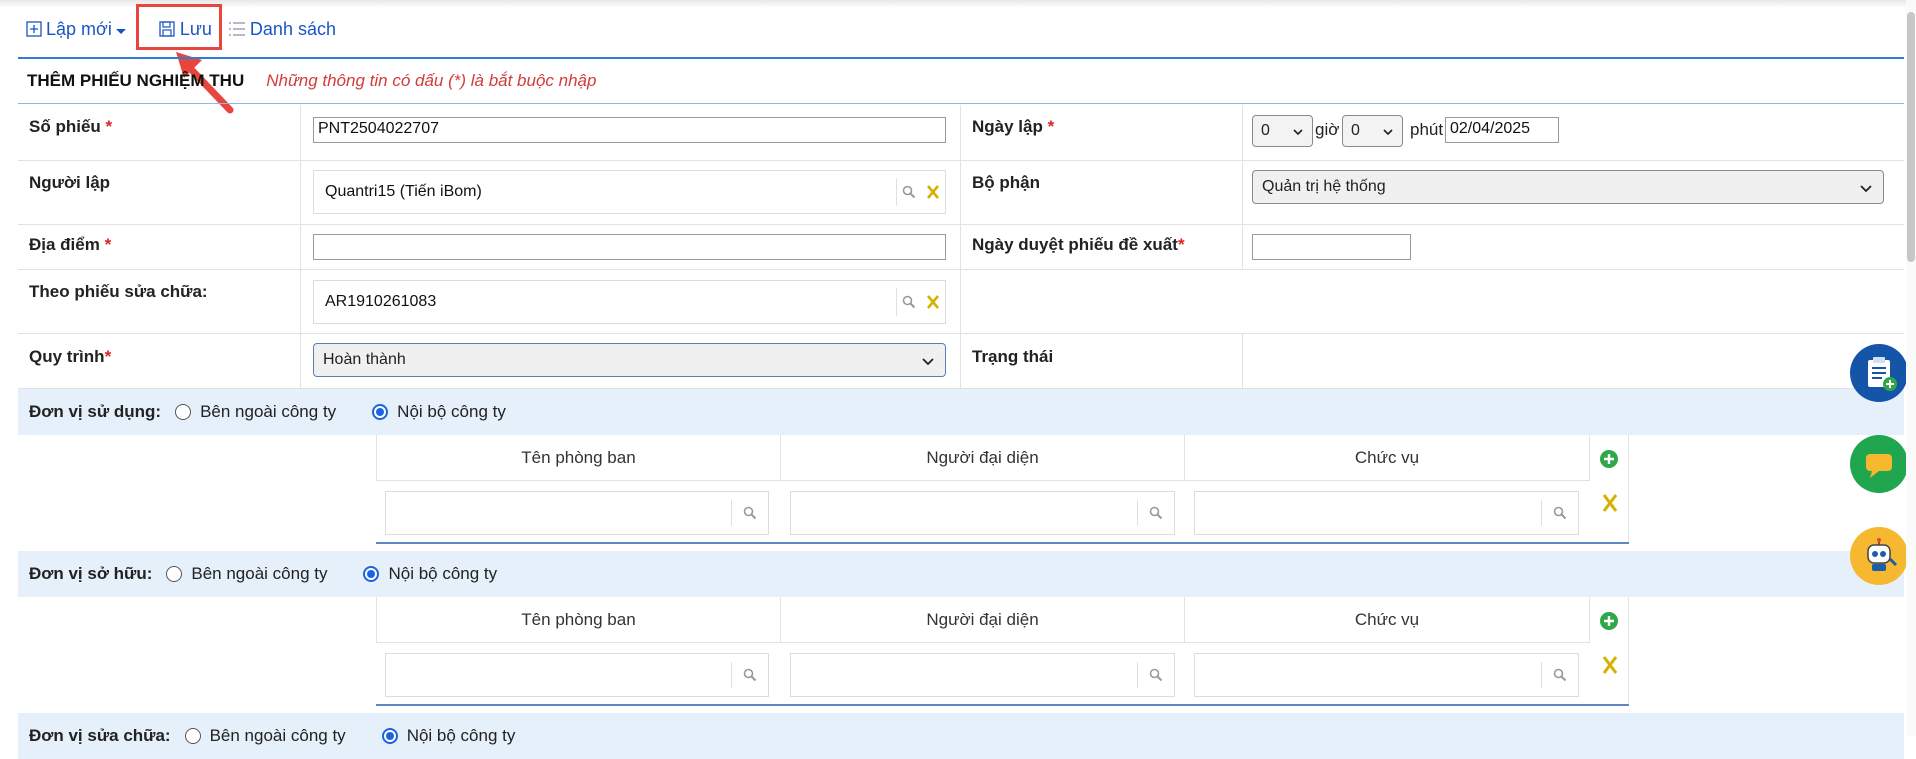 The width and height of the screenshot is (1916, 759). What do you see at coordinates (1879, 556) in the screenshot?
I see `robot-assistant-float-button` at bounding box center [1879, 556].